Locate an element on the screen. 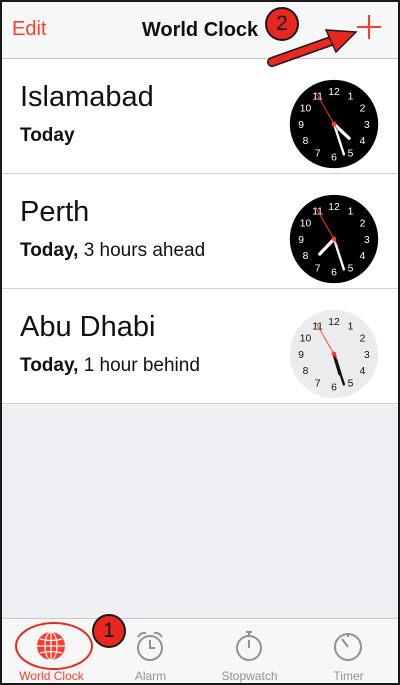  relative-time: Today, 1 hour behind is located at coordinates (110, 366).